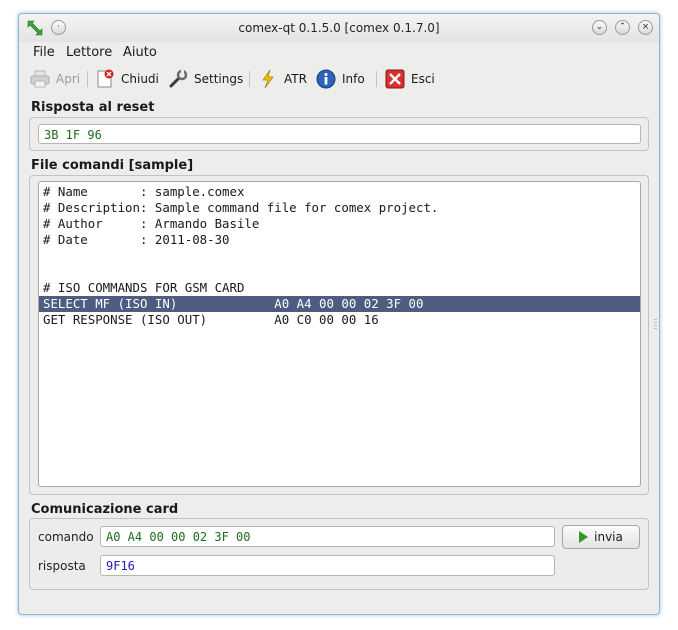 The image size is (678, 630). What do you see at coordinates (105, 79) in the screenshot?
I see `close-document-icon` at bounding box center [105, 79].